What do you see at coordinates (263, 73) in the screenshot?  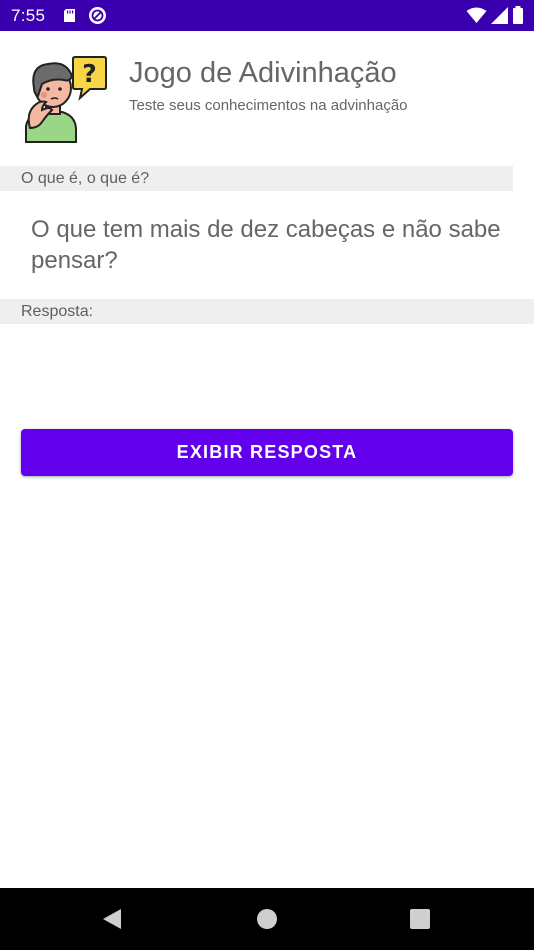 I see `app-title: Jogo de Adivinhação` at bounding box center [263, 73].